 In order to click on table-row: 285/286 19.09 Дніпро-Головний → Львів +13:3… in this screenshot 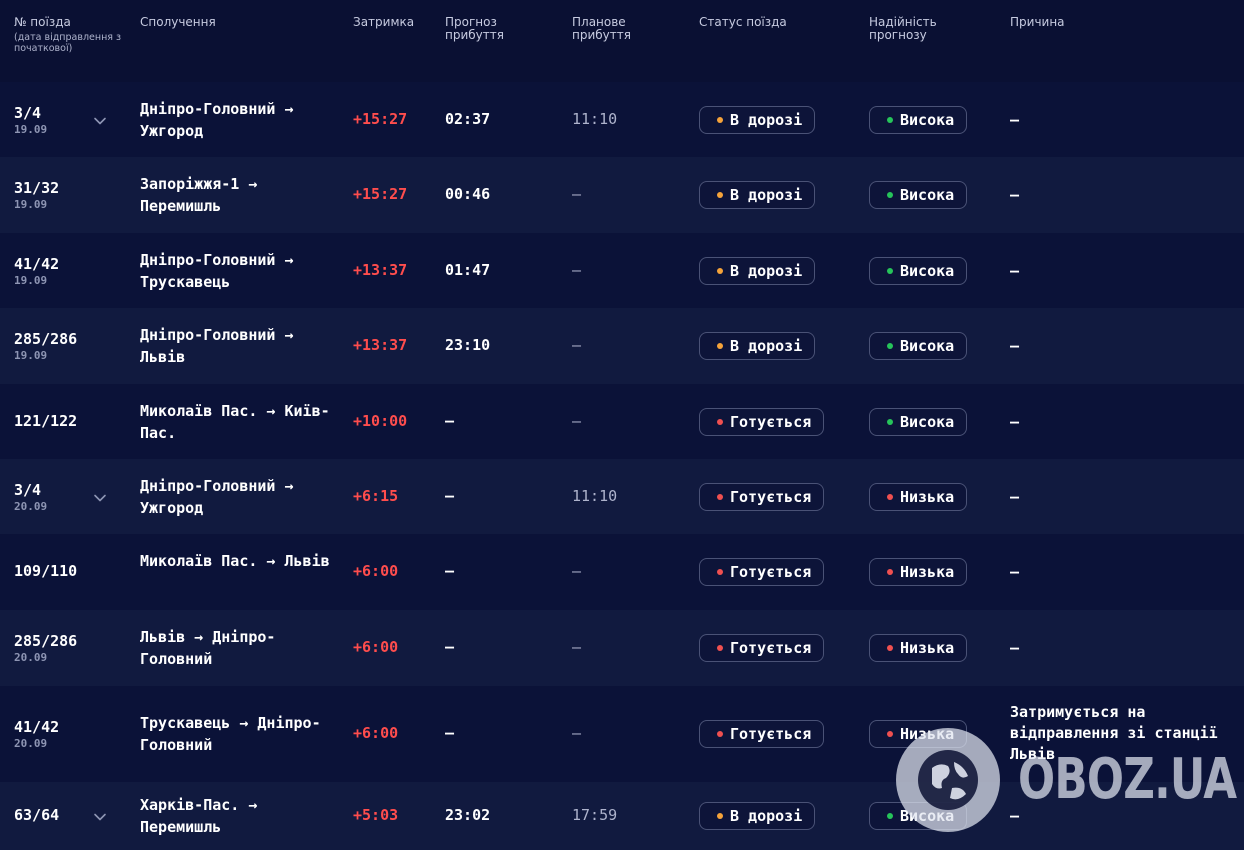, I will do `click(622, 346)`.